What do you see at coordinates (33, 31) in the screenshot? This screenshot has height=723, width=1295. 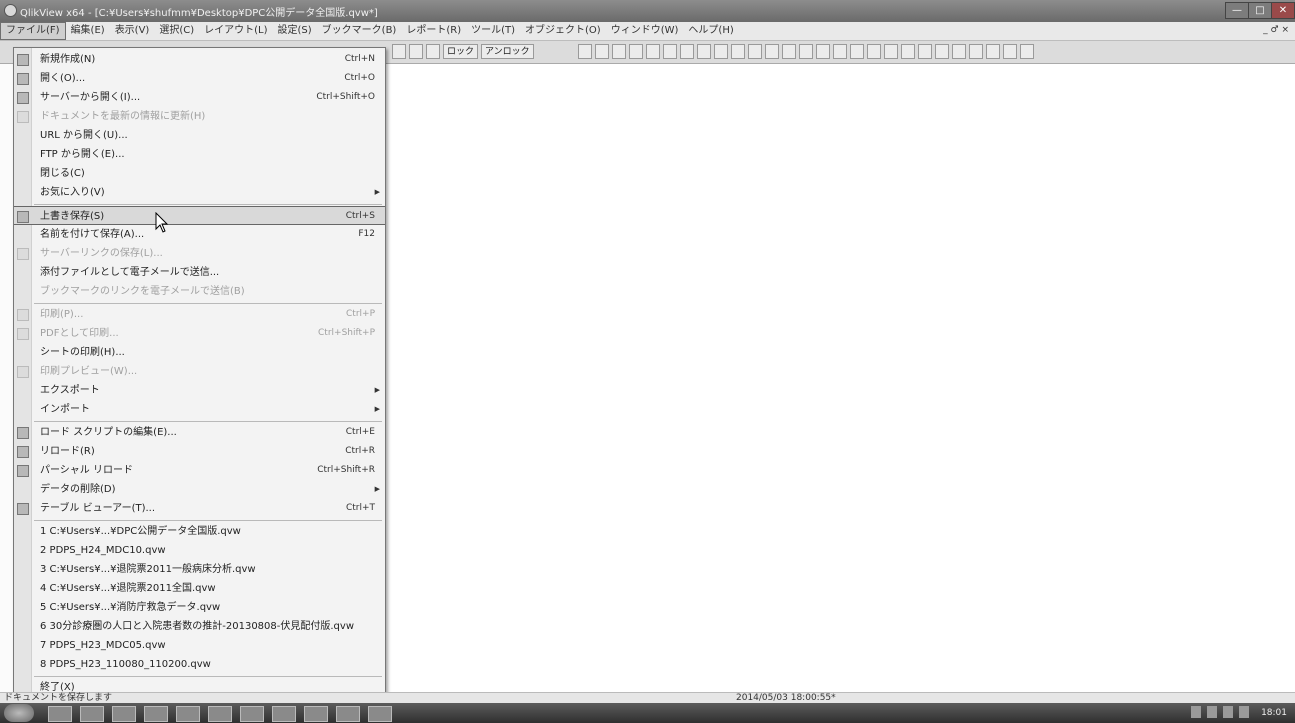 I see `menu-file: ファイル(F)` at bounding box center [33, 31].